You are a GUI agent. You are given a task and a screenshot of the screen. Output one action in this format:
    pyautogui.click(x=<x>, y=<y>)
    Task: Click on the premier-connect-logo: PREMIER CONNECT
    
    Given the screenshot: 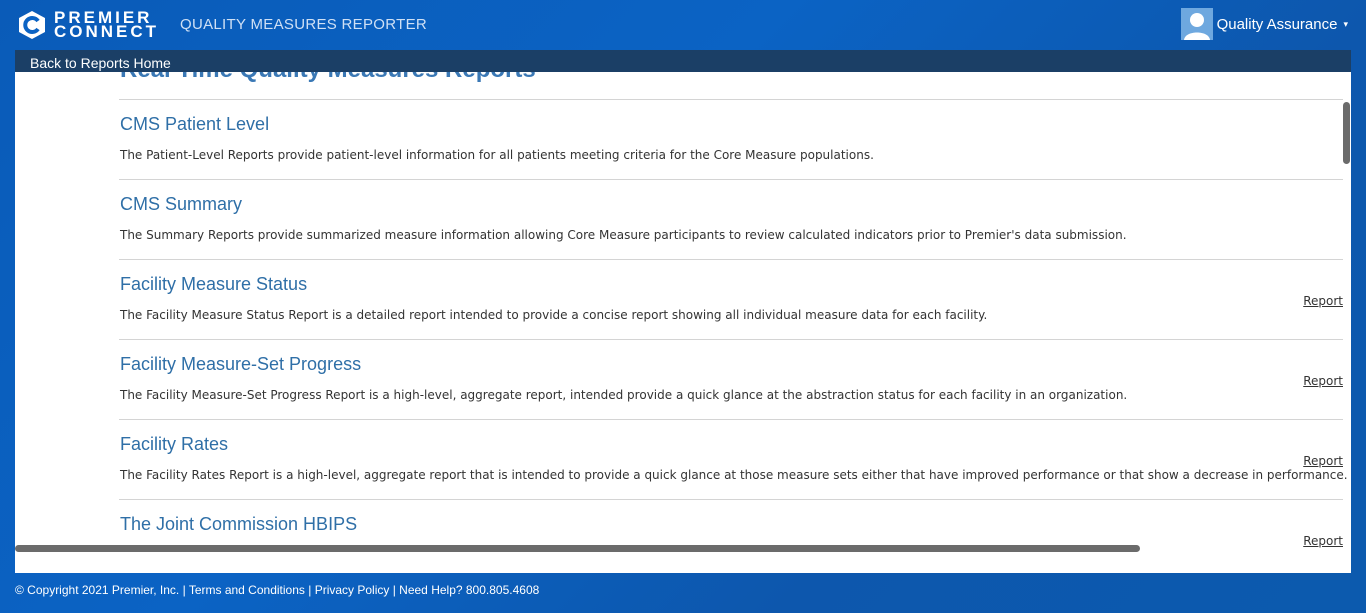 What is the action you would take?
    pyautogui.click(x=87, y=25)
    